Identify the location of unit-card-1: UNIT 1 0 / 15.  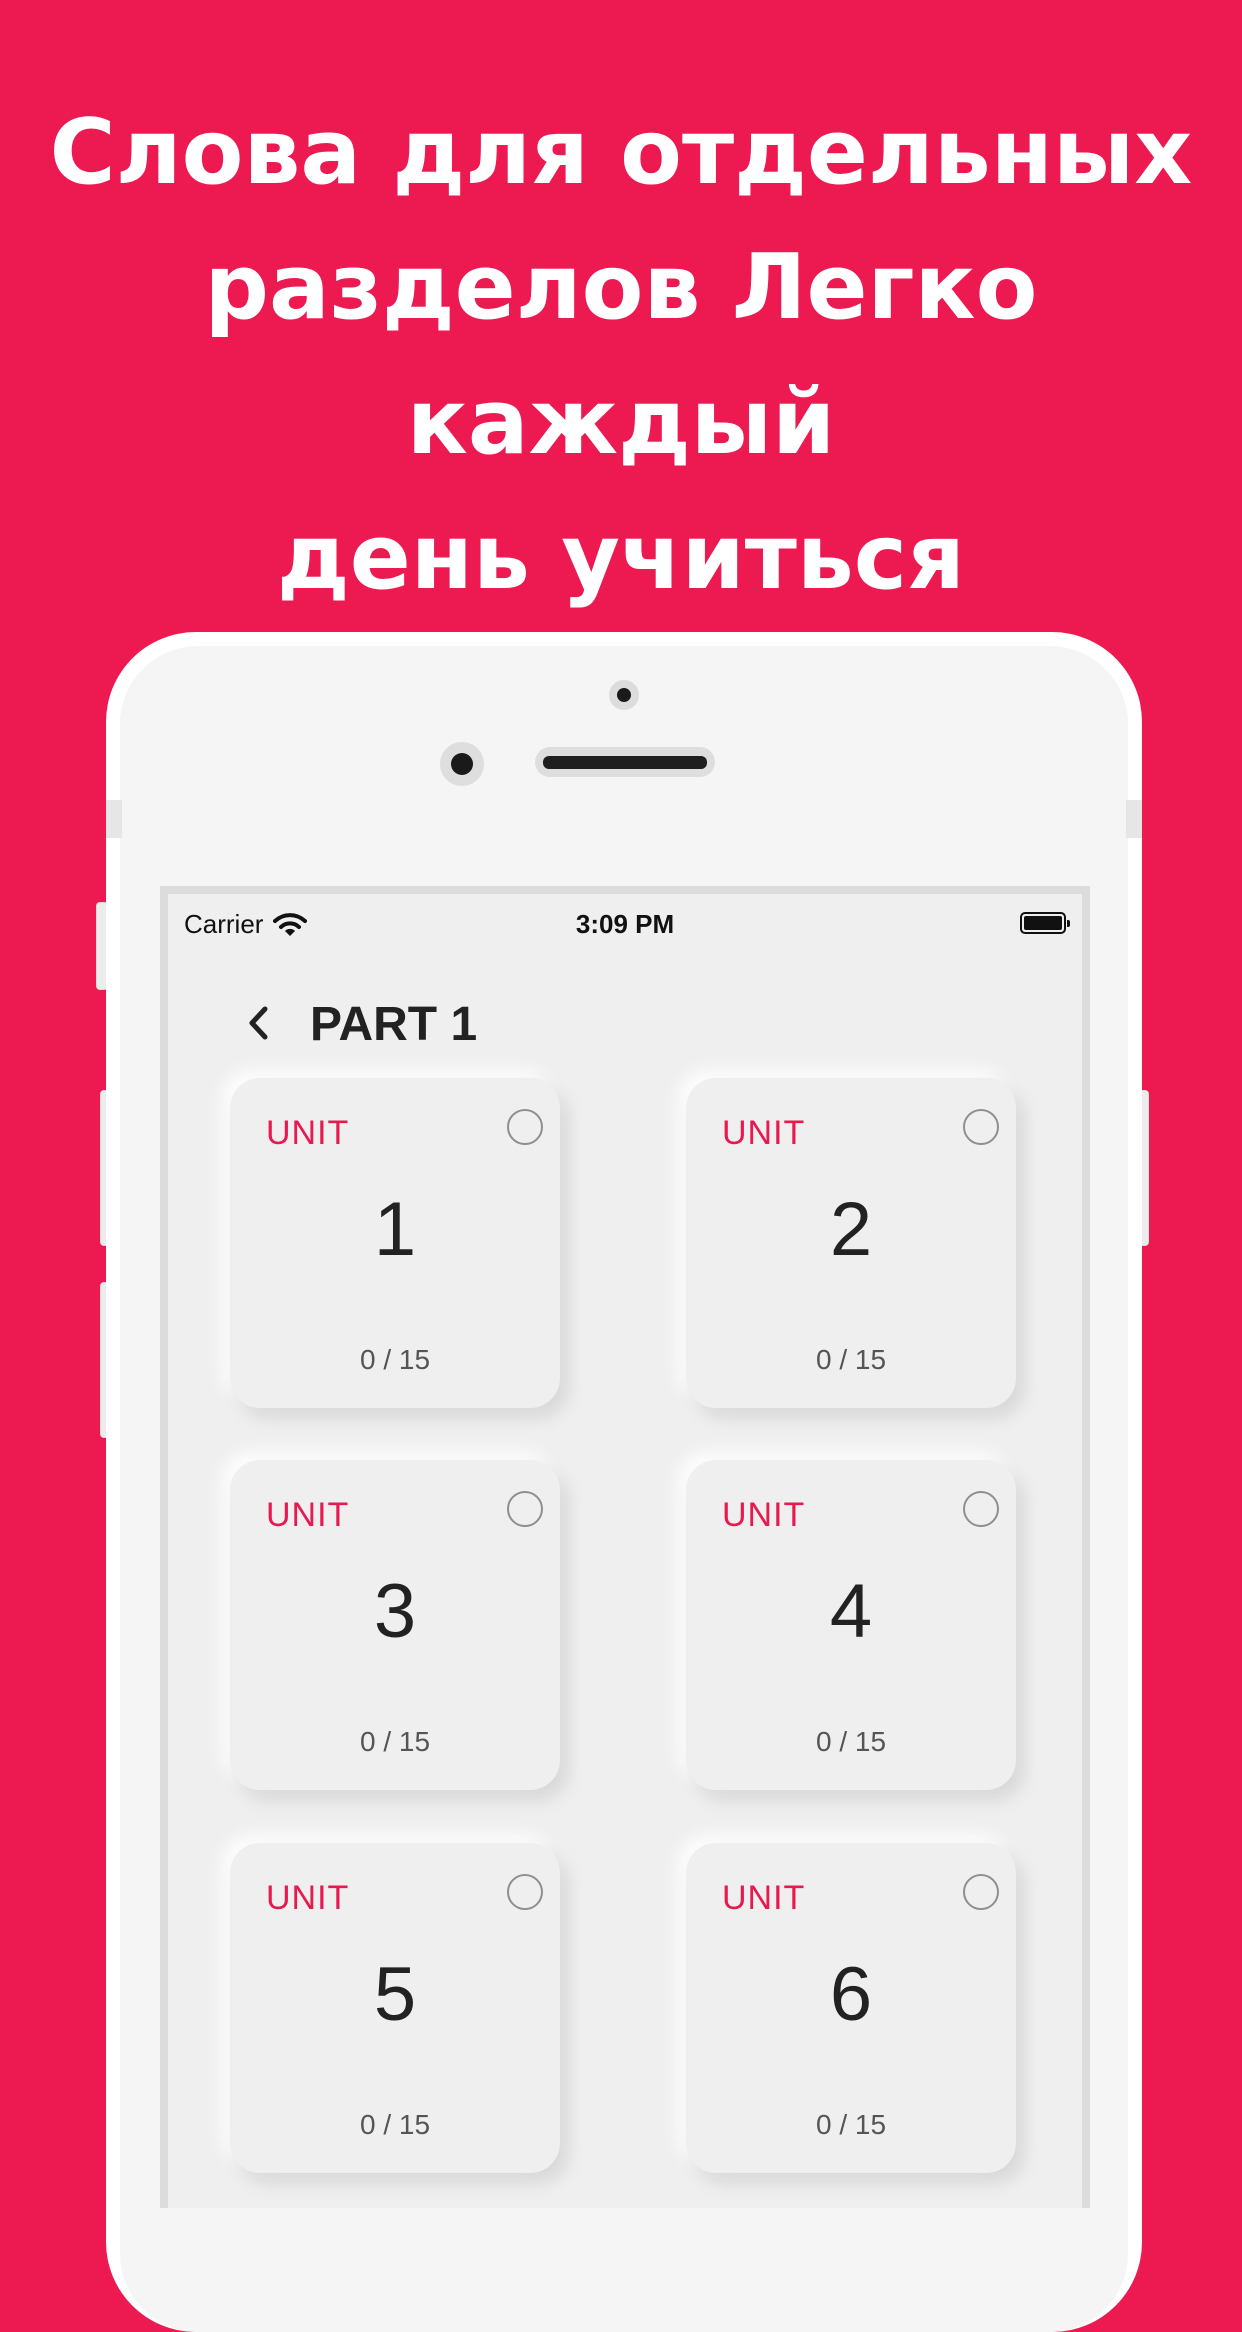
(395, 1243).